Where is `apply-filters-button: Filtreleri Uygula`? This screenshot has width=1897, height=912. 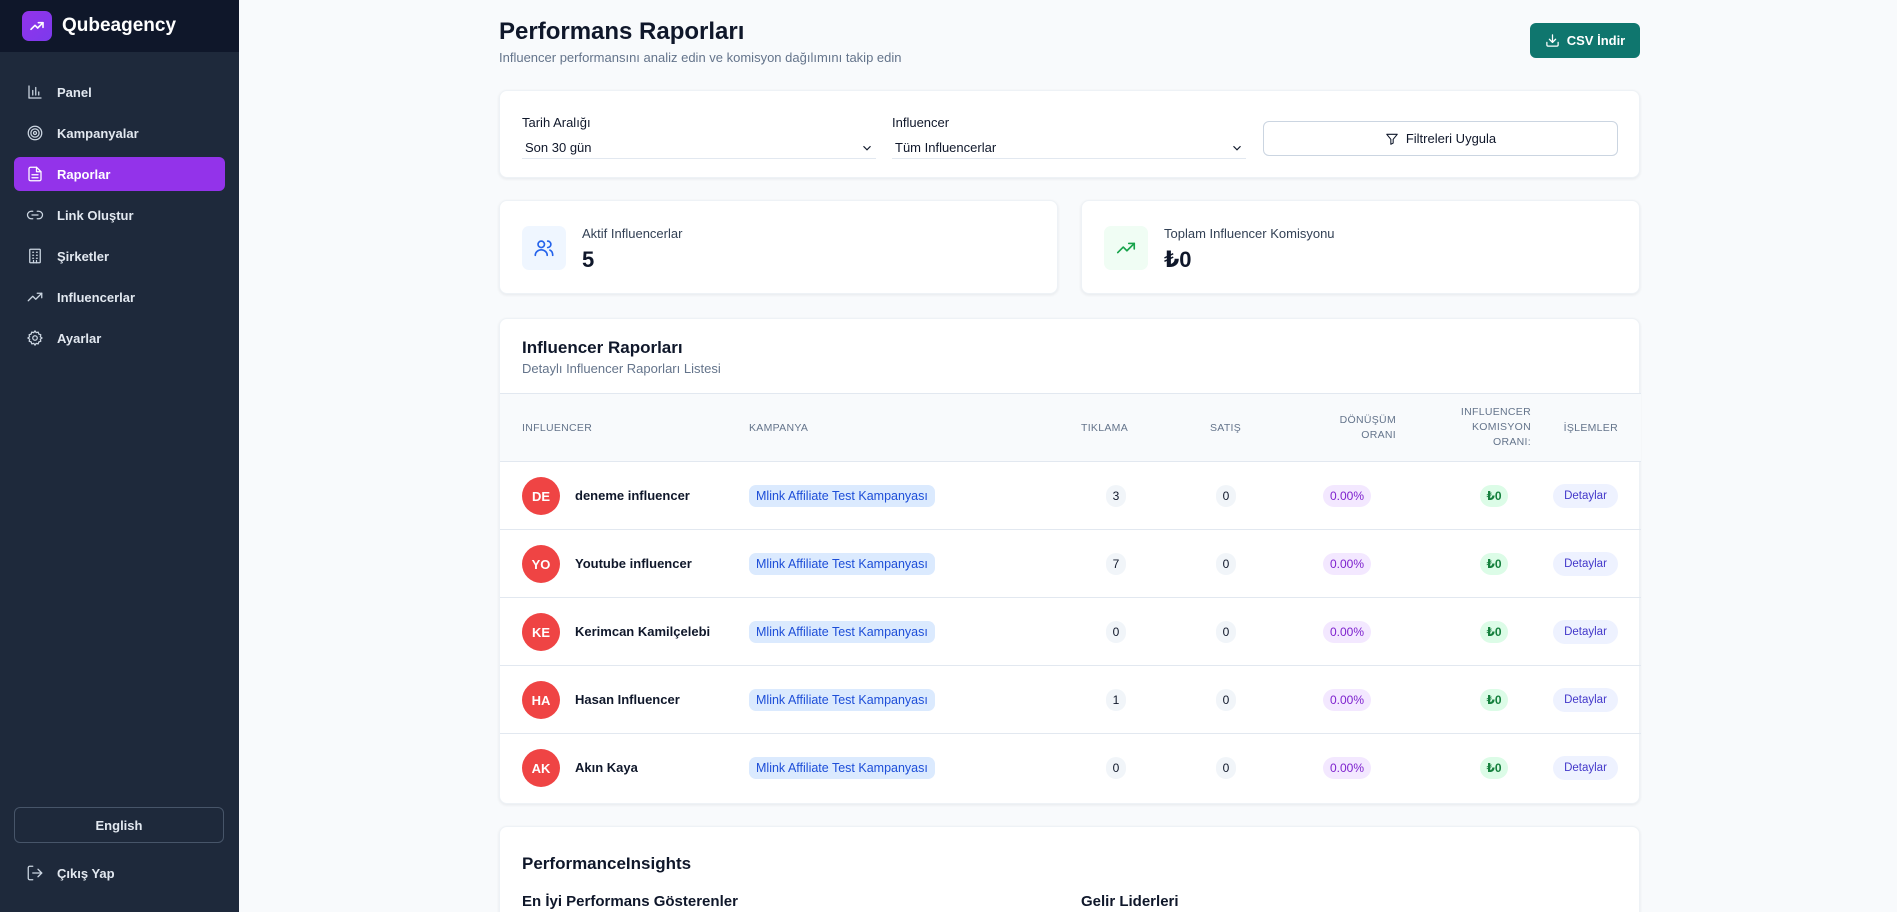
apply-filters-button: Filtreleri Uygula is located at coordinates (1440, 138).